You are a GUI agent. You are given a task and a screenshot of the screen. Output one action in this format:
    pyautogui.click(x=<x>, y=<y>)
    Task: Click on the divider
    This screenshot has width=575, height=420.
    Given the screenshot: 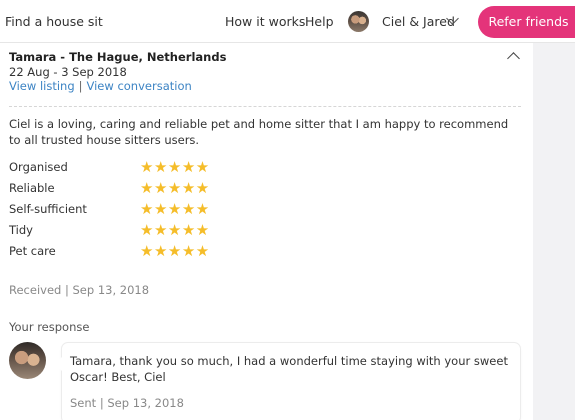 What is the action you would take?
    pyautogui.click(x=265, y=106)
    